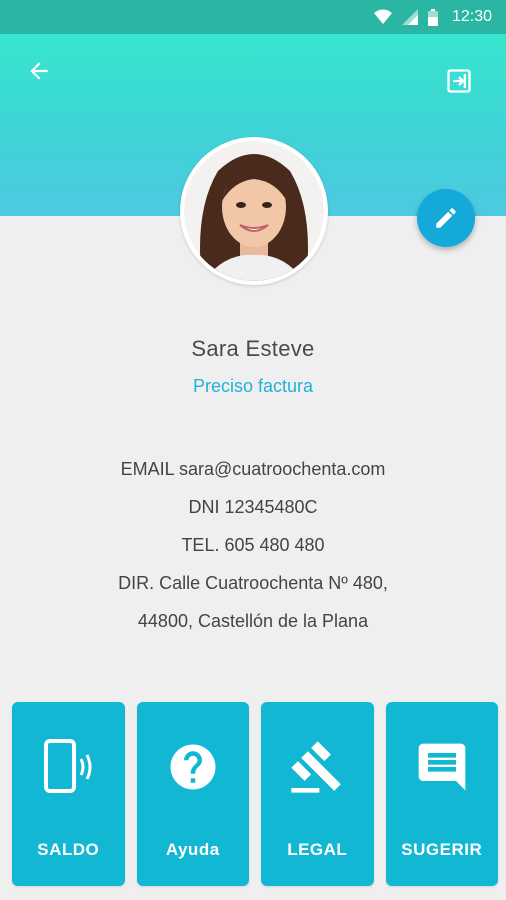  What do you see at coordinates (442, 767) in the screenshot?
I see `feedback-icon` at bounding box center [442, 767].